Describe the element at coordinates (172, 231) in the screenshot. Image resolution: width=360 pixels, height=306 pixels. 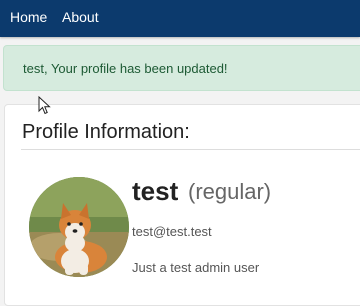
I see `profile-email: test@test.test` at that location.